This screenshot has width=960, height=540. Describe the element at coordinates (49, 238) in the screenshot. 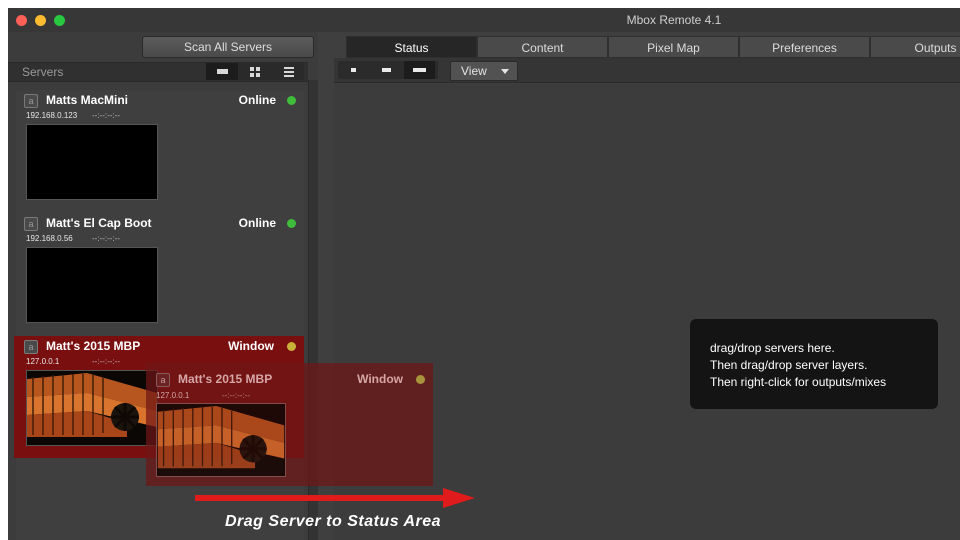

I see `server-ip: 192.168.0.56` at that location.